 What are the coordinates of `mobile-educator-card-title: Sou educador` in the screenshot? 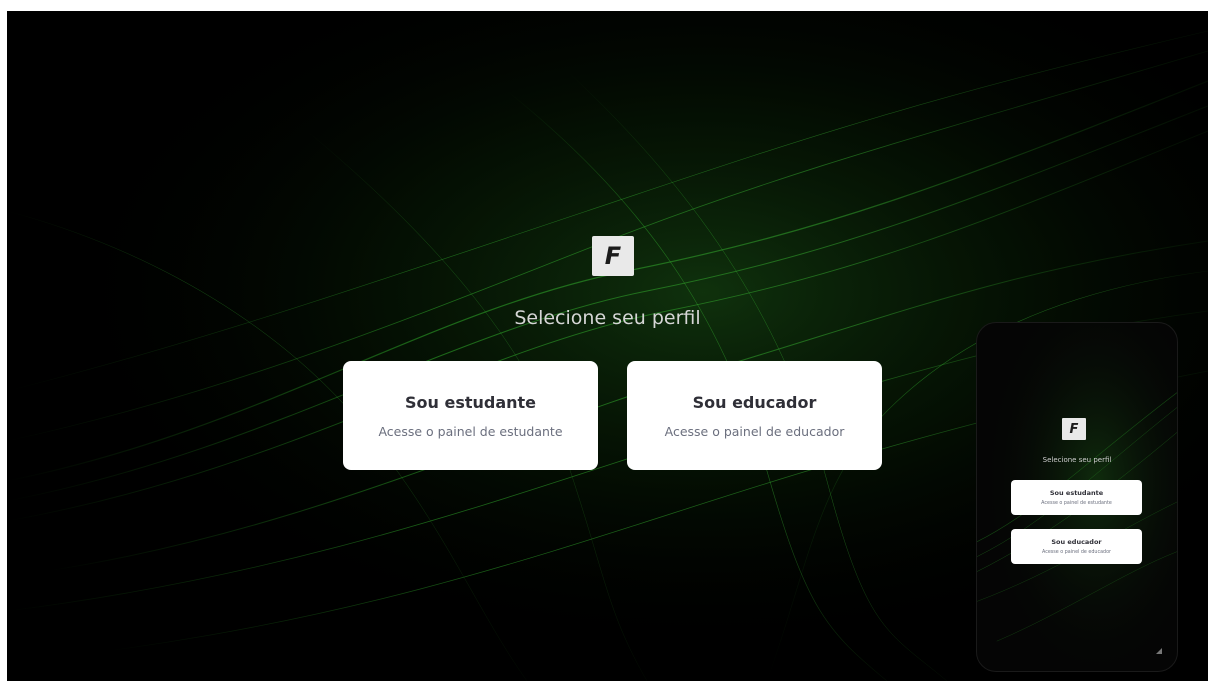 It's located at (1076, 542).